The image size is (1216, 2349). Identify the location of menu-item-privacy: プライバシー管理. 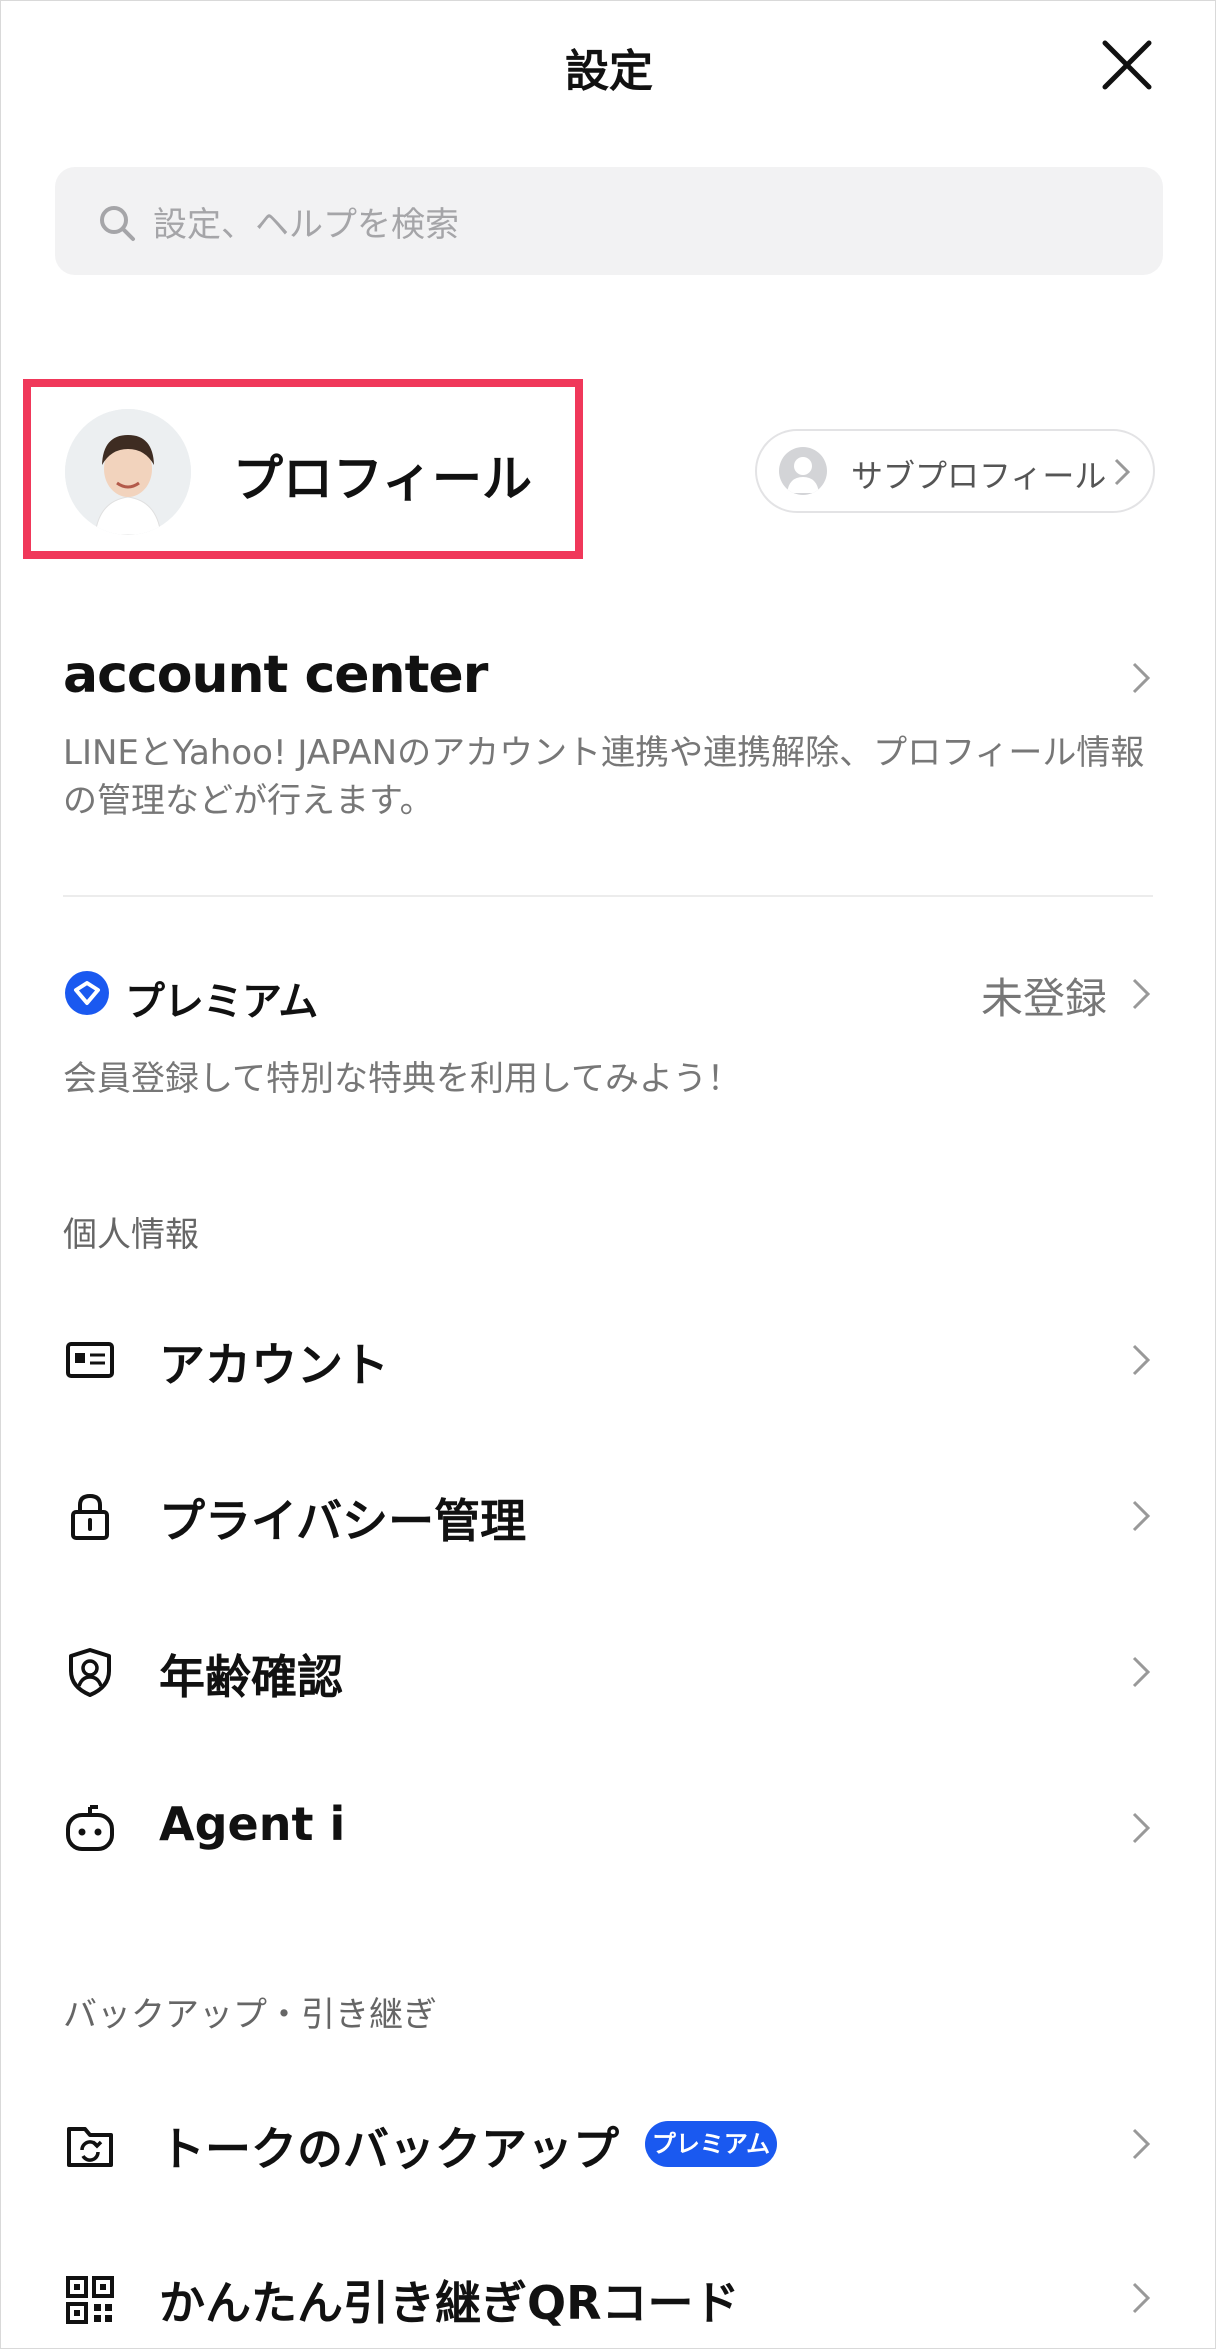
(342, 1518).